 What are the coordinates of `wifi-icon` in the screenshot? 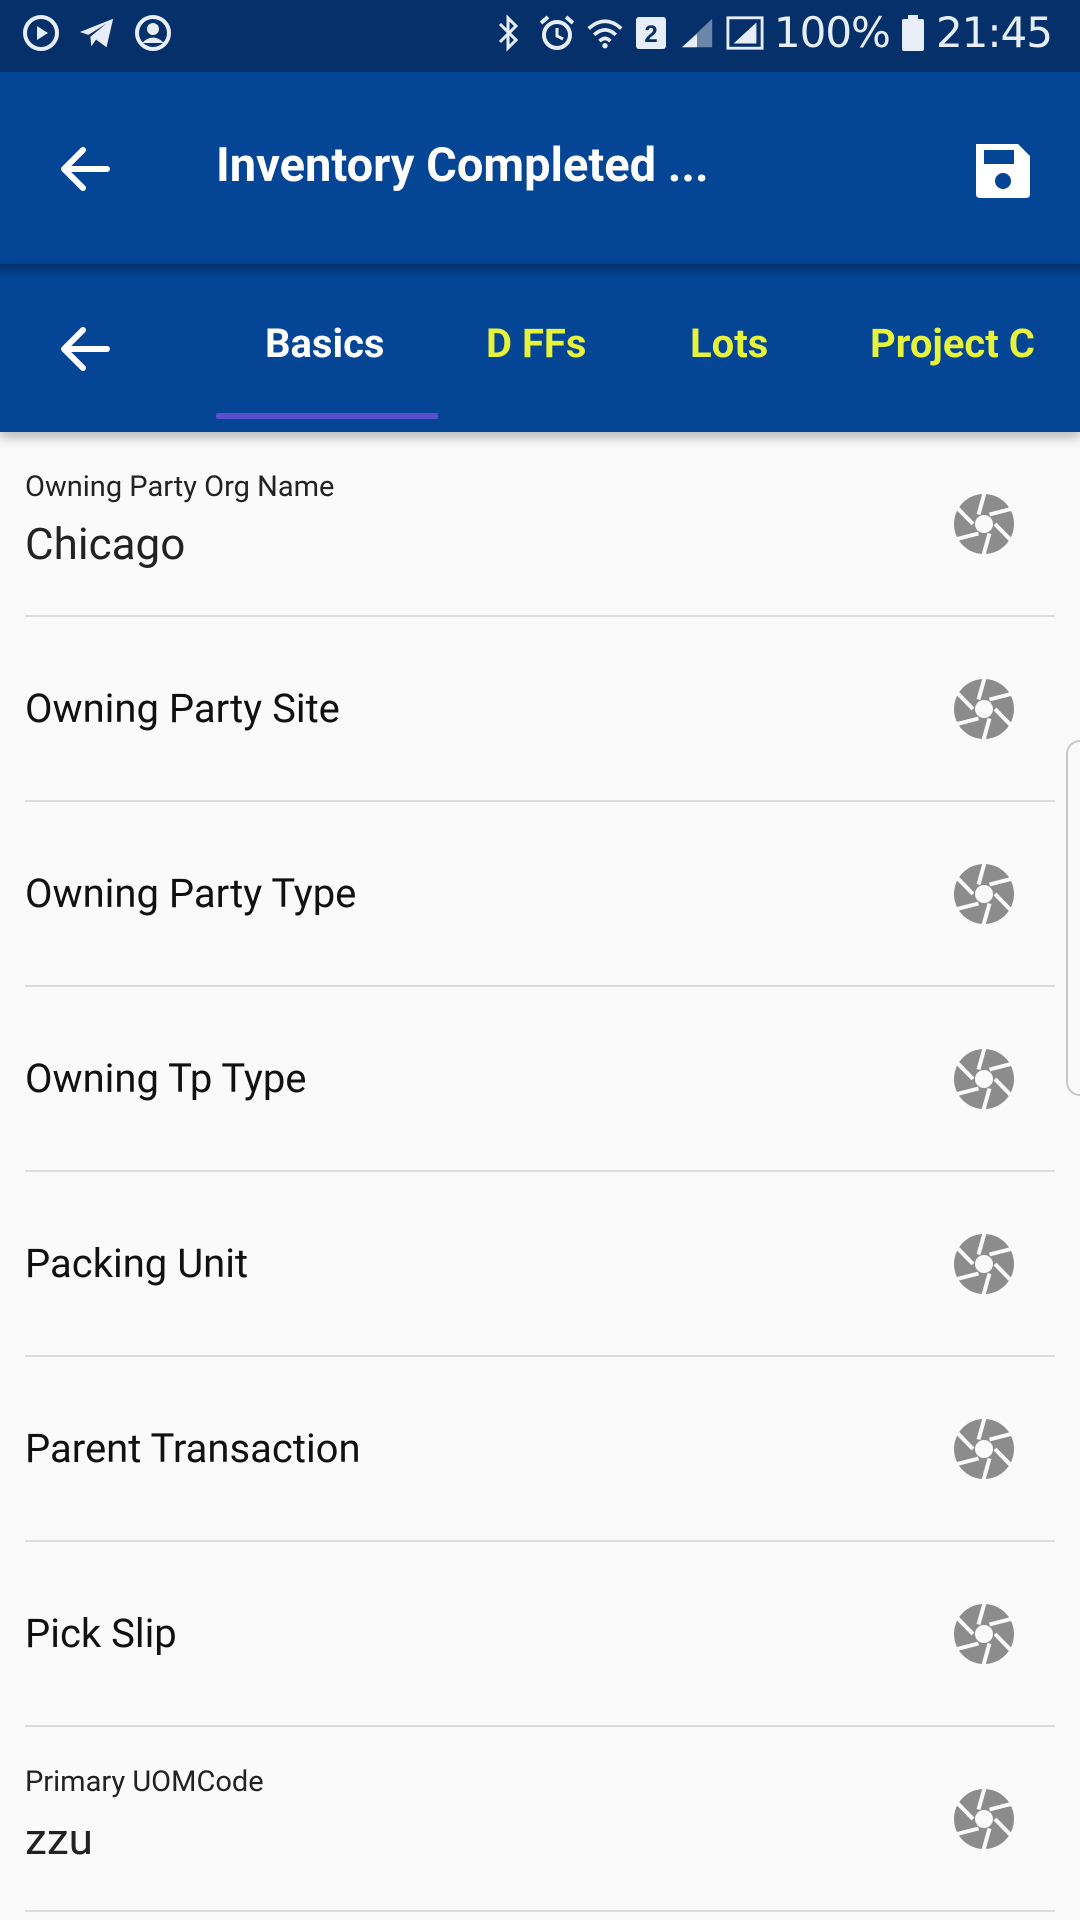 It's located at (605, 33).